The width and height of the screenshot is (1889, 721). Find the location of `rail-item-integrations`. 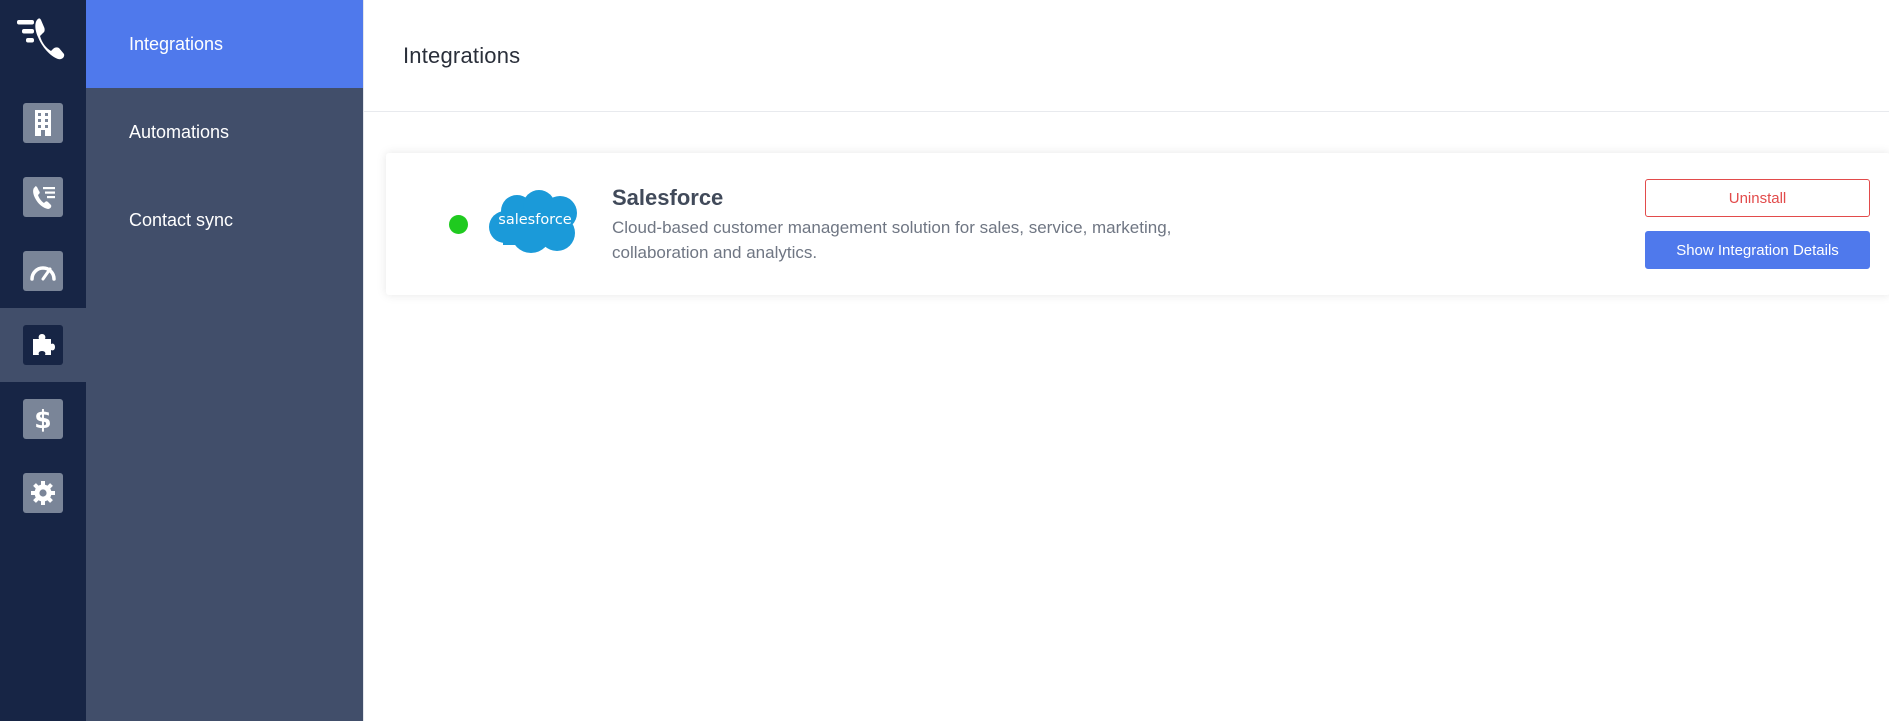

rail-item-integrations is located at coordinates (43, 345).